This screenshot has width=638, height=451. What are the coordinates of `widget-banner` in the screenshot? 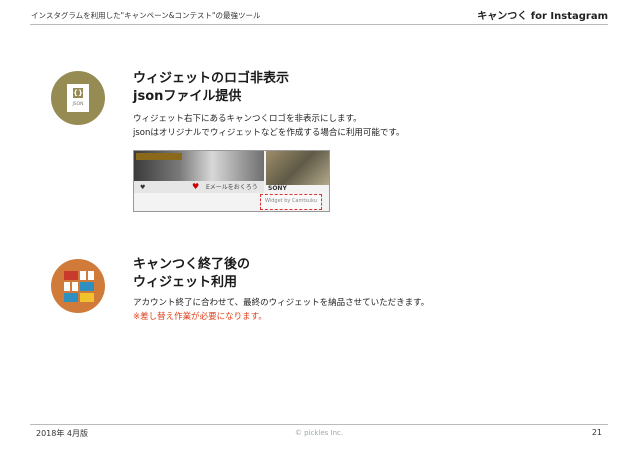 It's located at (159, 156).